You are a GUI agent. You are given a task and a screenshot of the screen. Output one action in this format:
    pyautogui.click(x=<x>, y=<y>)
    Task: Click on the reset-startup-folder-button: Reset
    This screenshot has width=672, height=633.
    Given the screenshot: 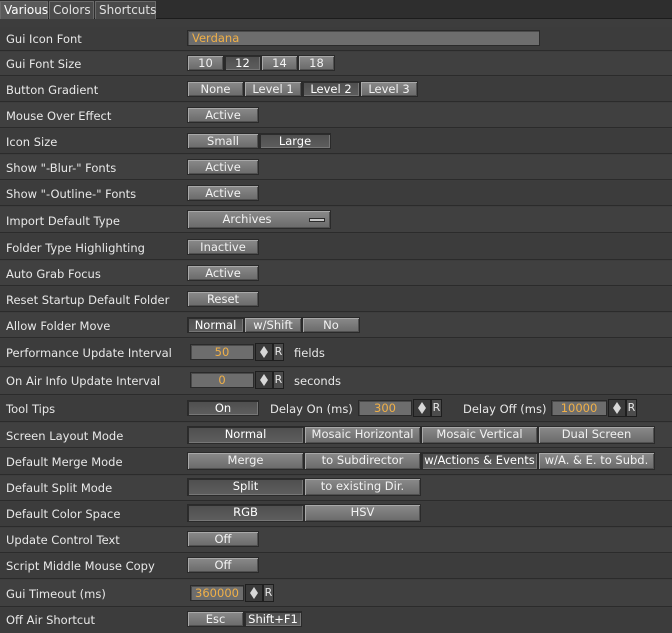 What is the action you would take?
    pyautogui.click(x=223, y=299)
    